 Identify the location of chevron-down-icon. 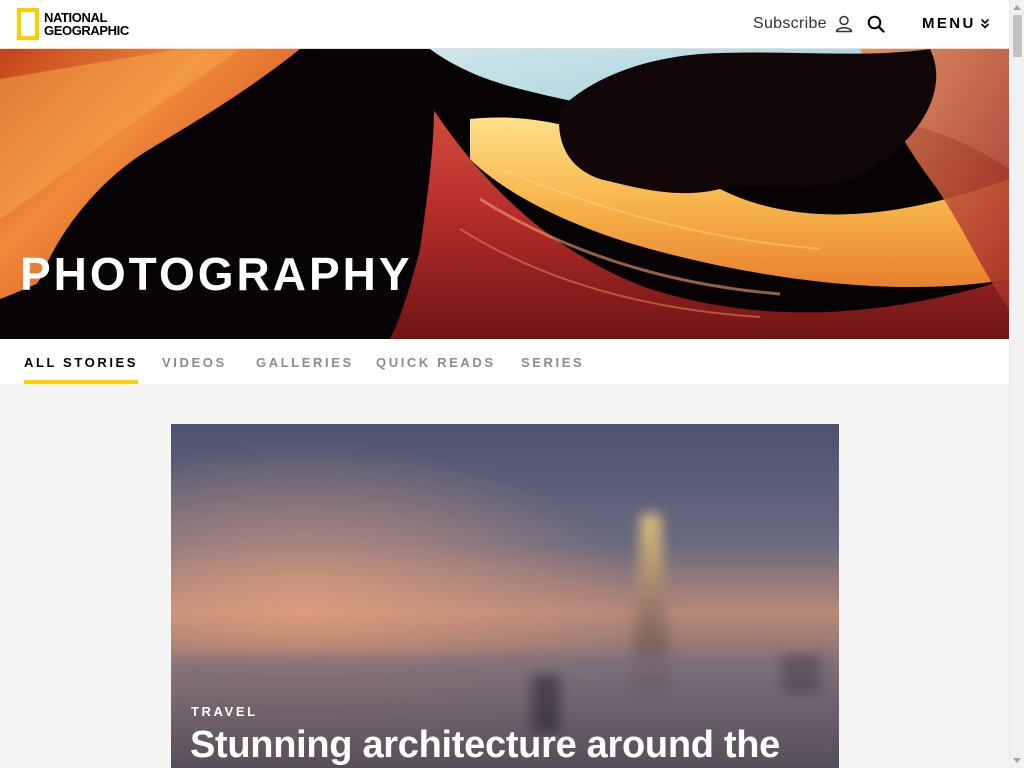
(984, 23).